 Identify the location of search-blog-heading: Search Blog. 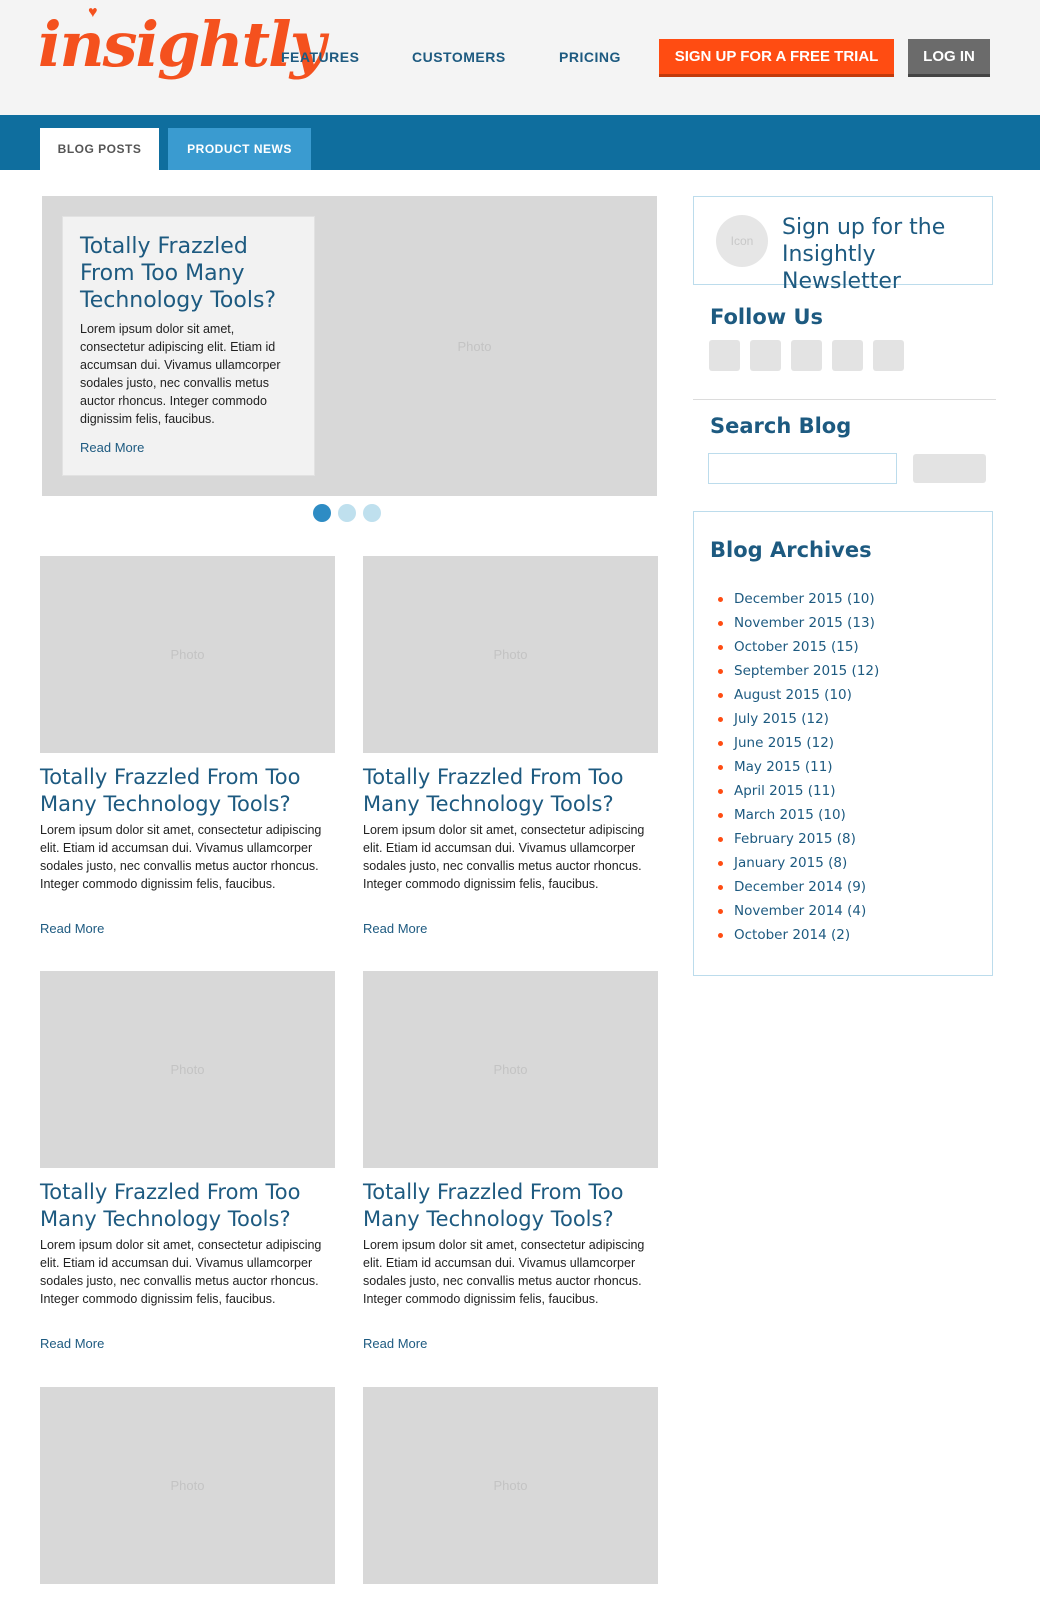
(781, 426).